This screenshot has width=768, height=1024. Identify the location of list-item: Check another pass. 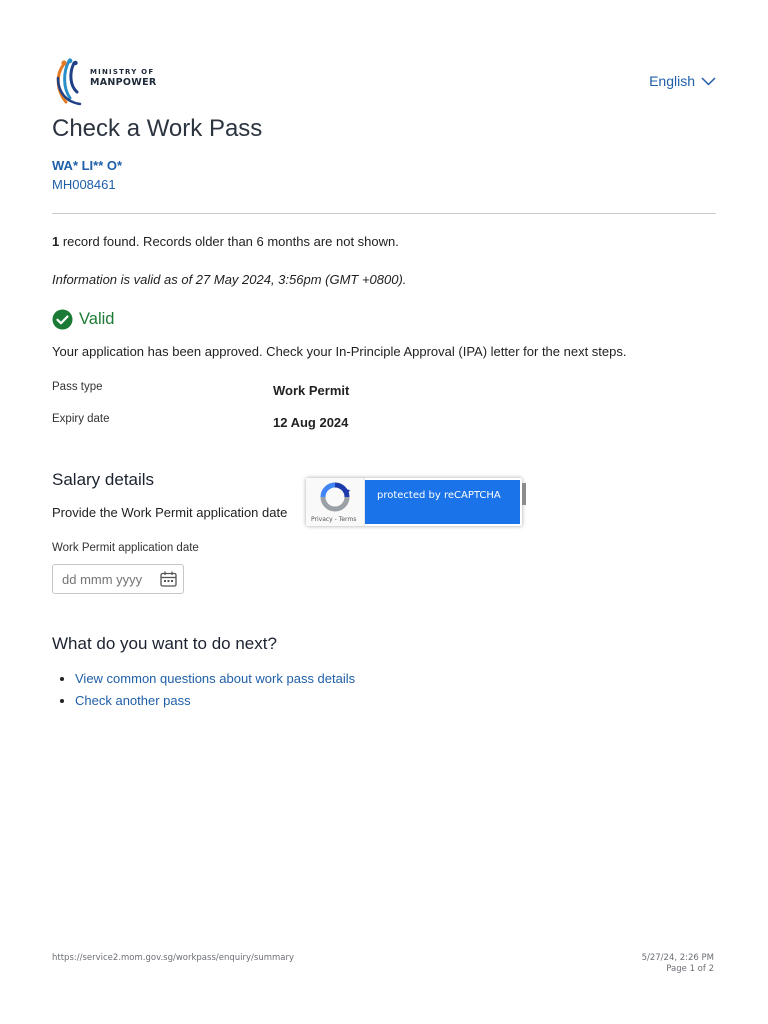
(215, 701).